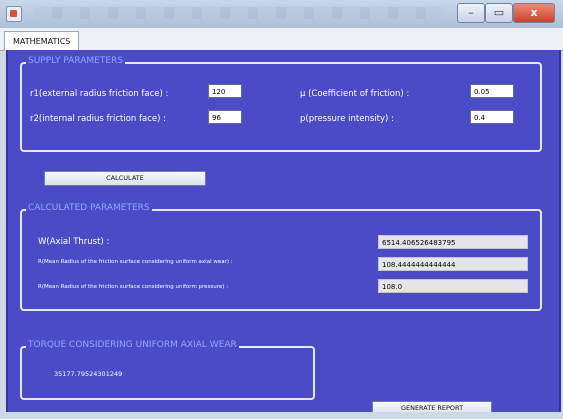  What do you see at coordinates (471, 13) in the screenshot?
I see `minimize-icon: –` at bounding box center [471, 13].